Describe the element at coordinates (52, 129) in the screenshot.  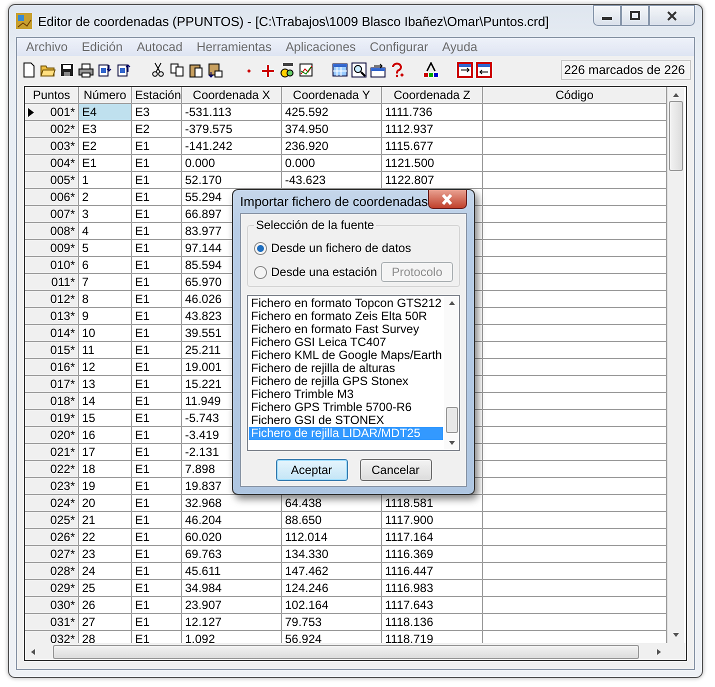
I see `row-header: 002*` at that location.